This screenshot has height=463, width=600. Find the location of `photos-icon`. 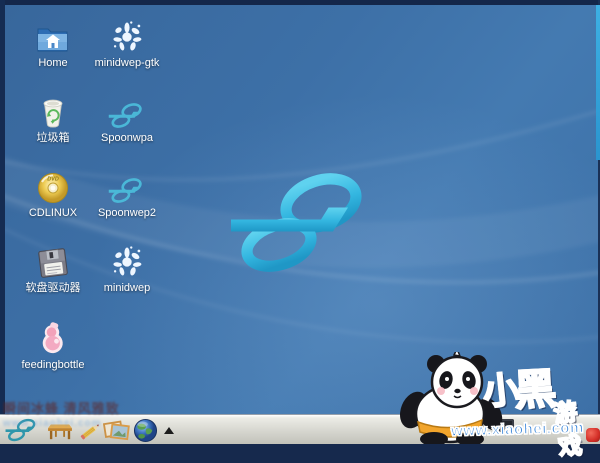

photos-icon is located at coordinates (116, 430).